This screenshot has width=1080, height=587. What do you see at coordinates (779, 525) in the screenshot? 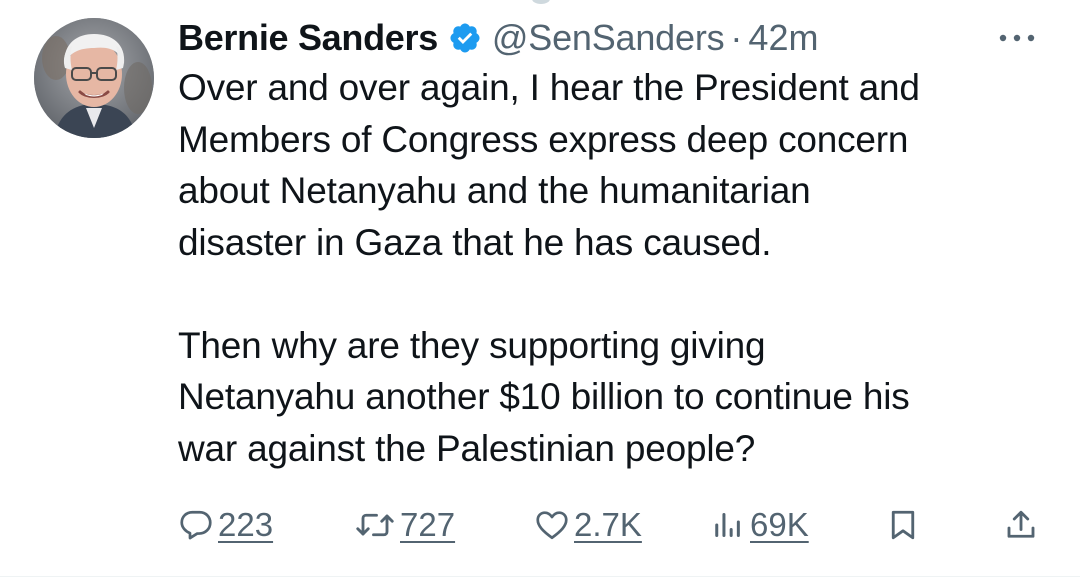
I see `views-count: 69K` at bounding box center [779, 525].